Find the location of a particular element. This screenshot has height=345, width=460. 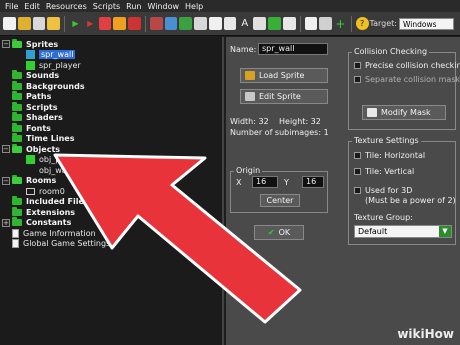

tile-horizontal-checkbox is located at coordinates (357, 155).